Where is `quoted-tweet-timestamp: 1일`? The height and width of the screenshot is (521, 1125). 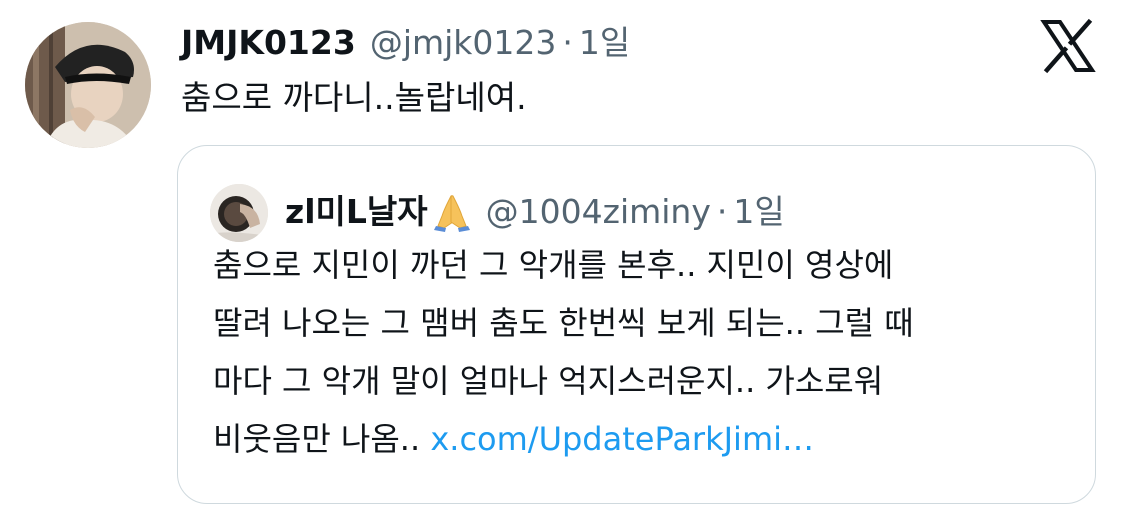
quoted-tweet-timestamp: 1일 is located at coordinates (758, 212).